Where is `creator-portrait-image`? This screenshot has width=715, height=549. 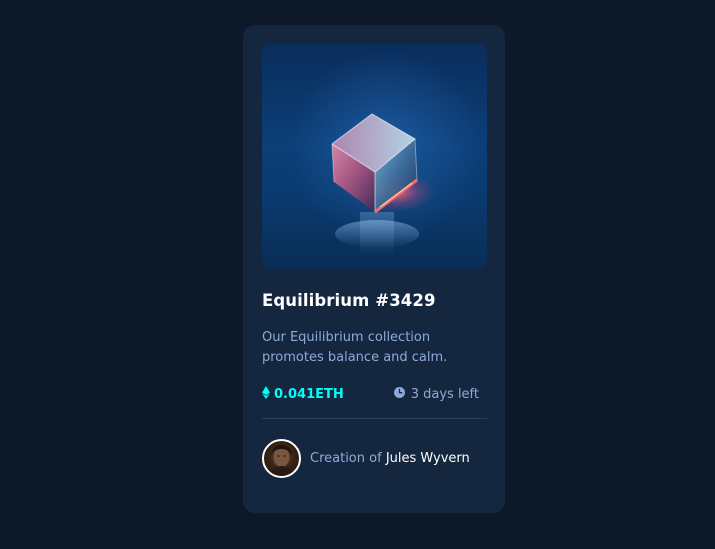
creator-portrait-image is located at coordinates (281, 460).